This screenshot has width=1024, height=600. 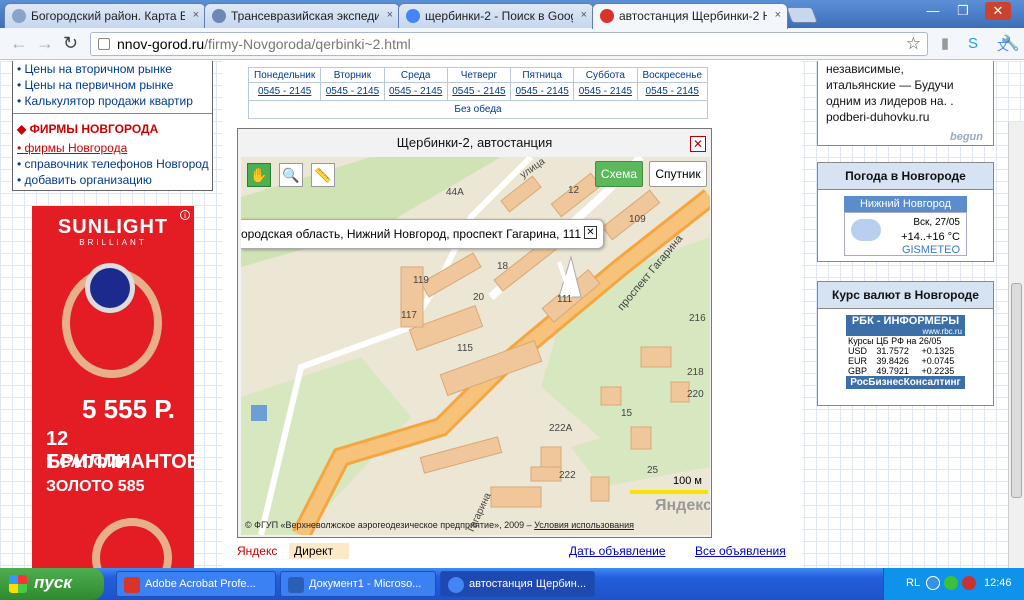 What do you see at coordinates (913, 44) in the screenshot?
I see `star-icon: ☆` at bounding box center [913, 44].